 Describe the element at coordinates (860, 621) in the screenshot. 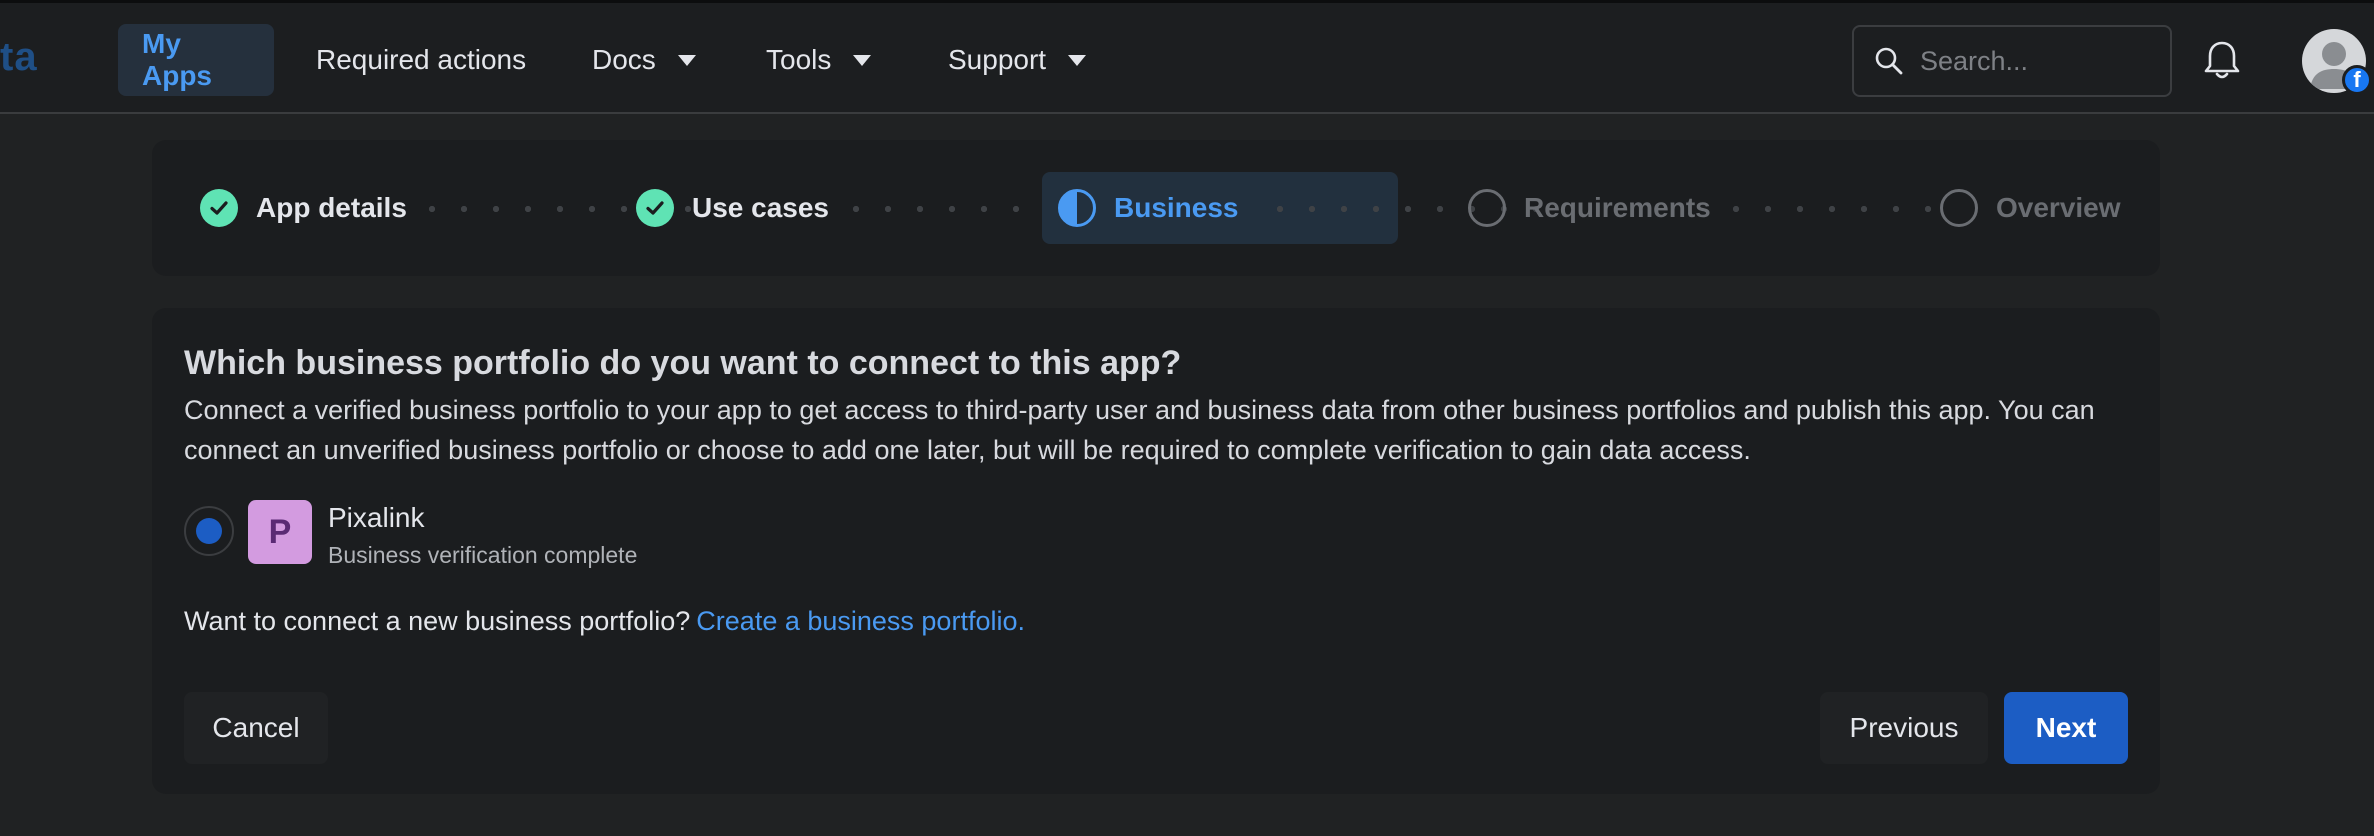

I see `create-portfolio-link: Create a business portfolio.` at that location.